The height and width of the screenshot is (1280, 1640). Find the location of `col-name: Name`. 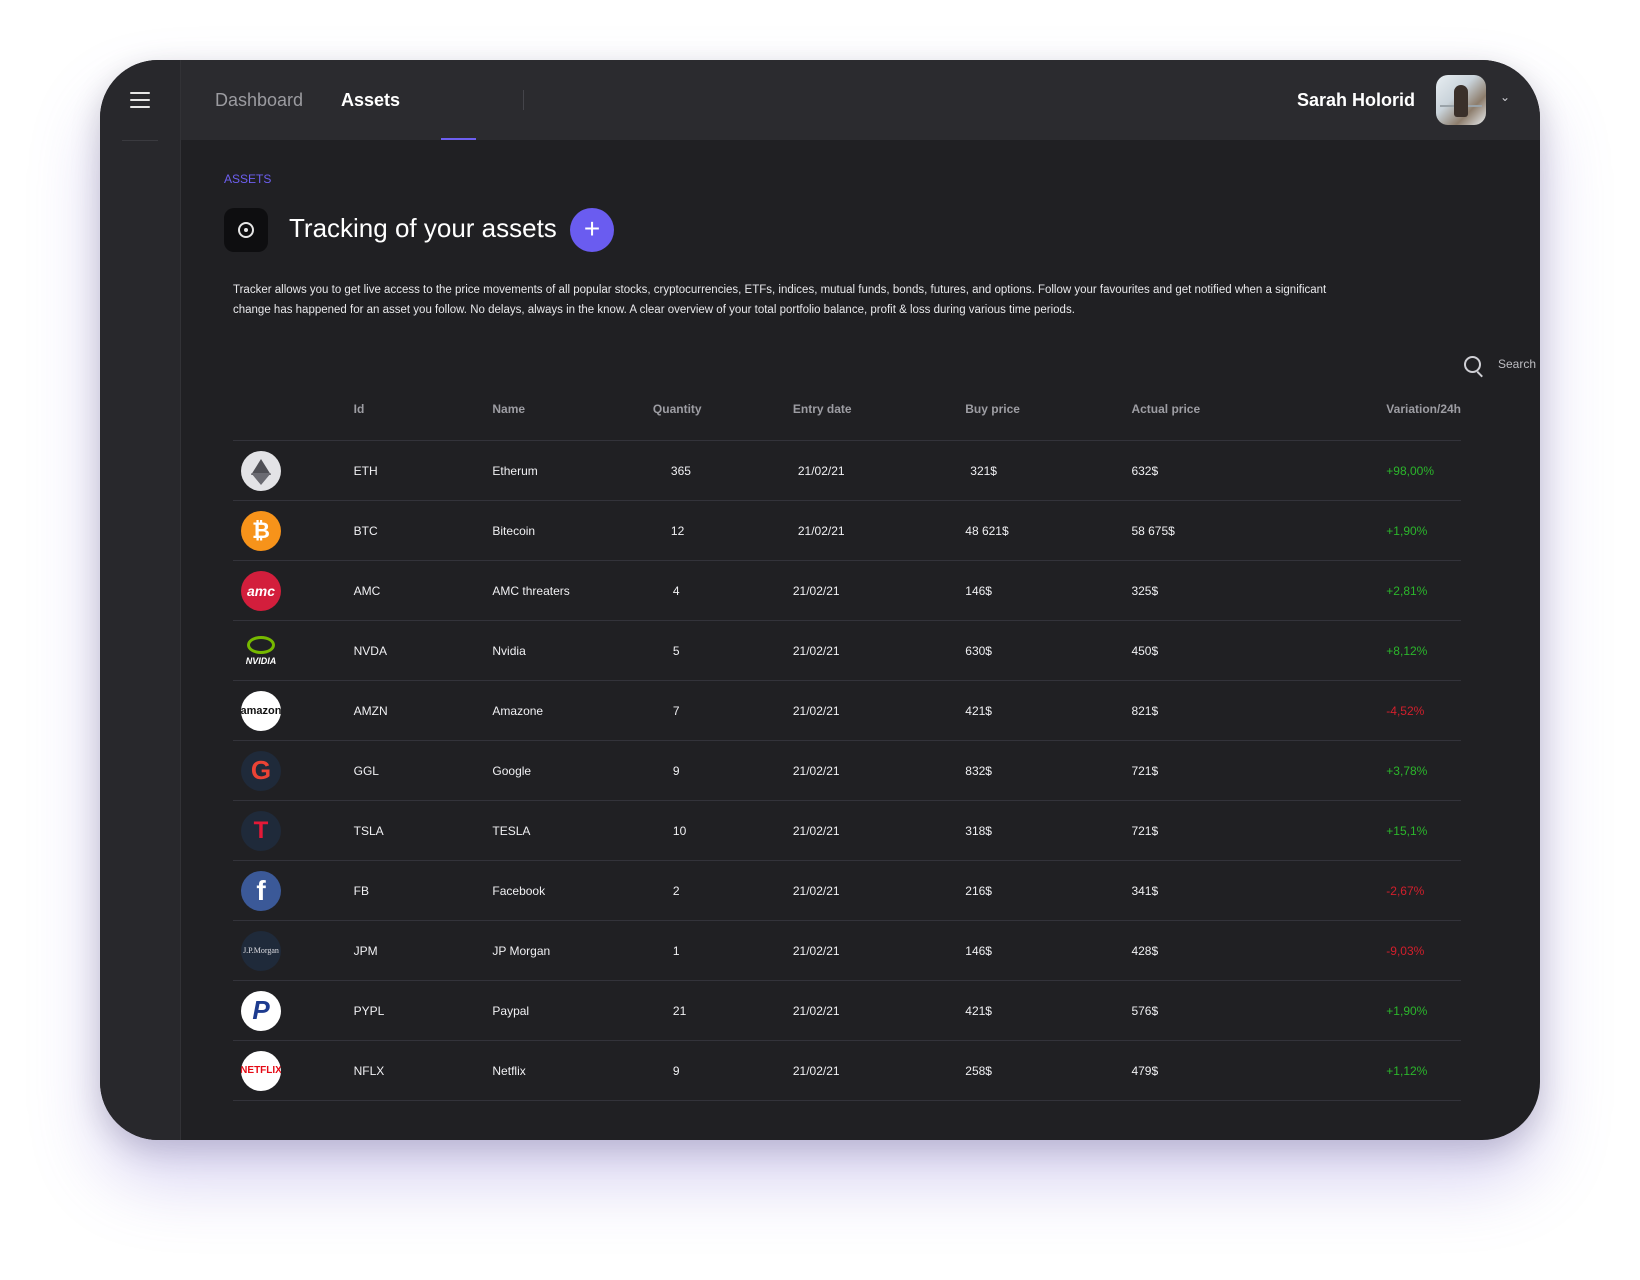

col-name: Name is located at coordinates (572, 409).